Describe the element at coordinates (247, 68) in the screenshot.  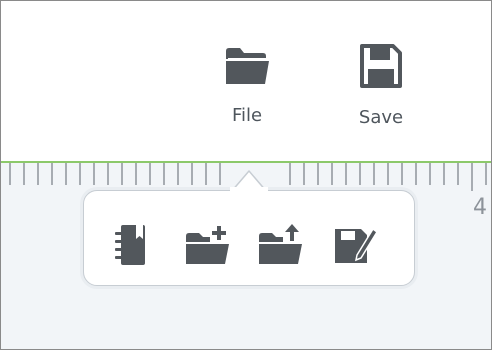
I see `folder-icon` at that location.